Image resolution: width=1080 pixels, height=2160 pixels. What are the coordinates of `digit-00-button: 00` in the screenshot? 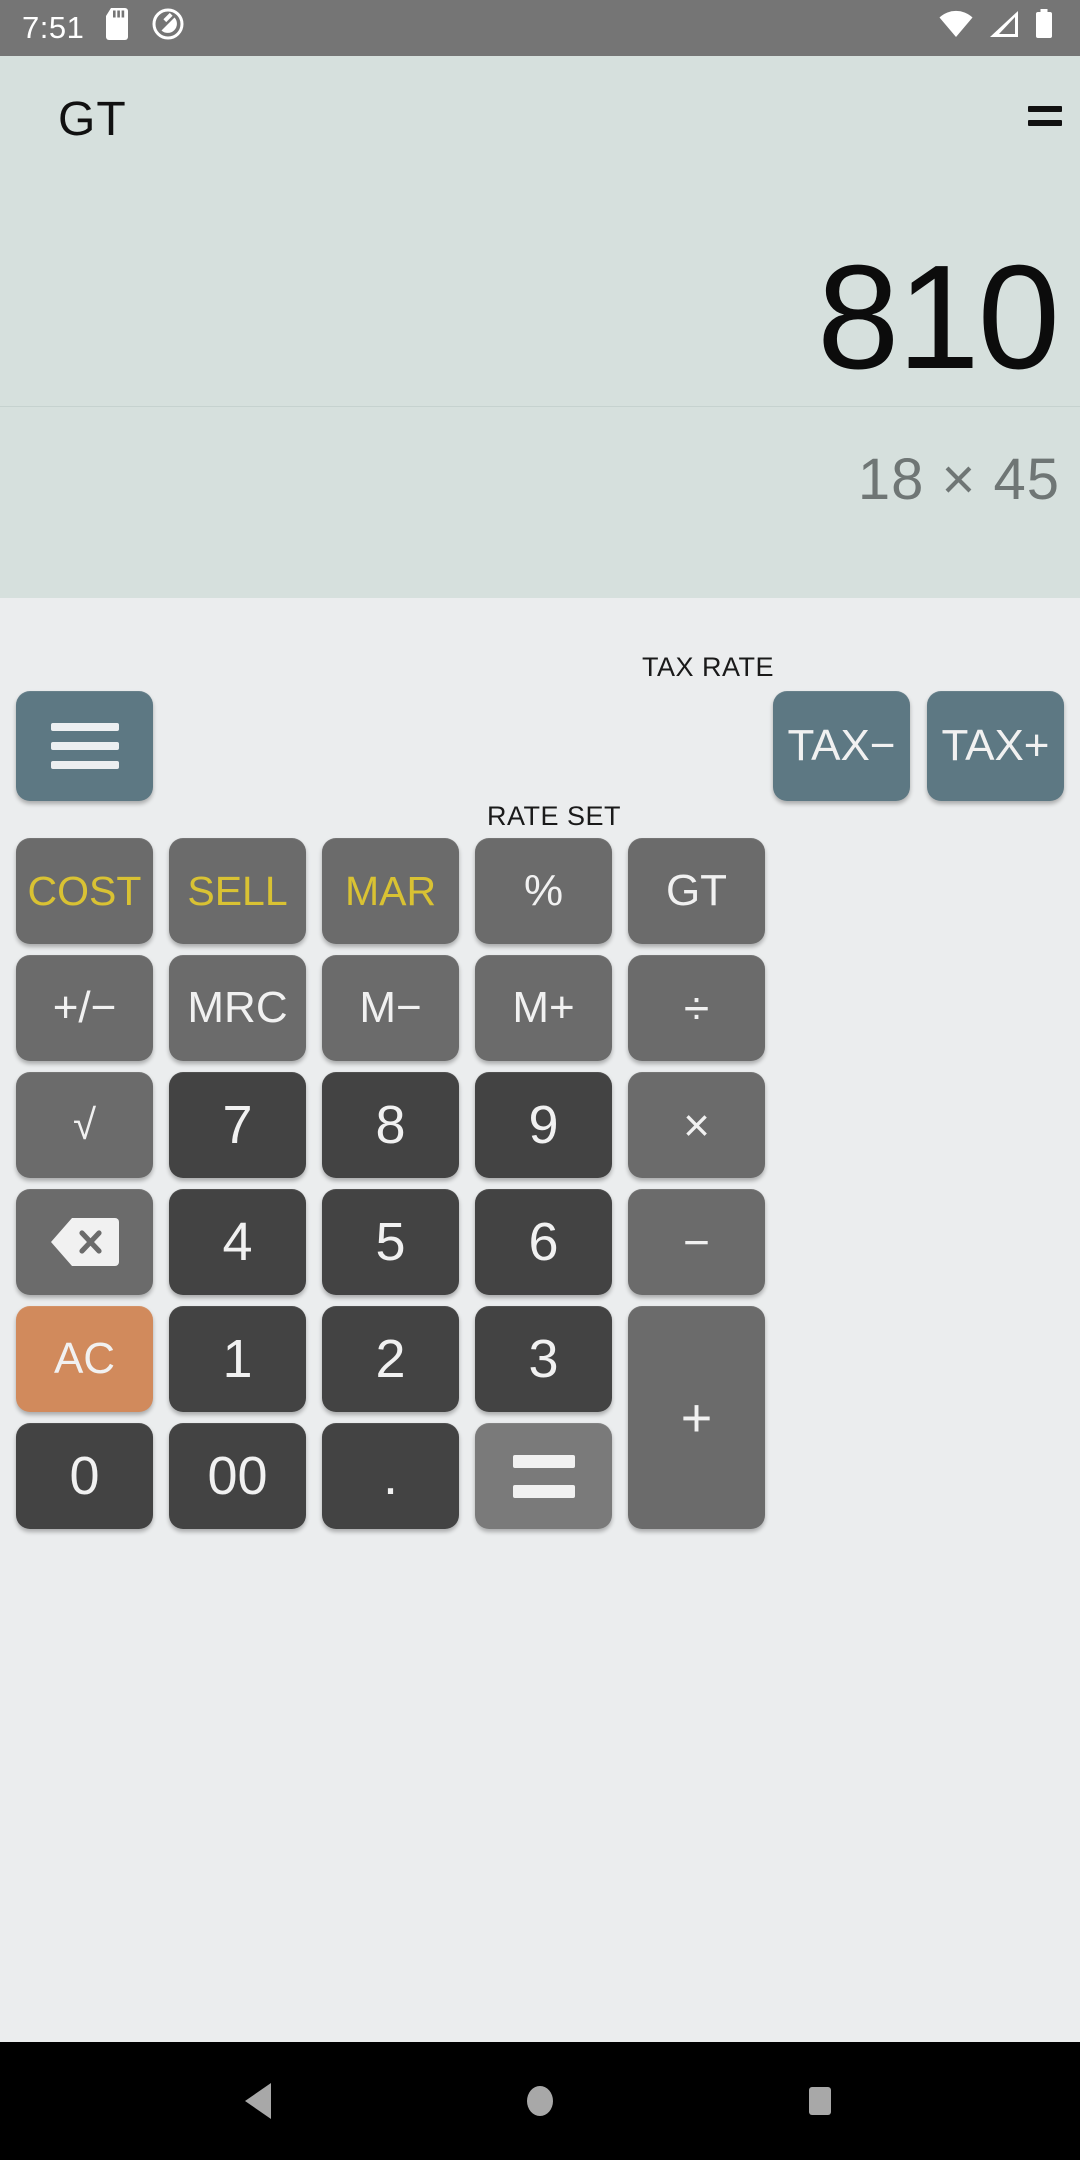 It's located at (237, 1476).